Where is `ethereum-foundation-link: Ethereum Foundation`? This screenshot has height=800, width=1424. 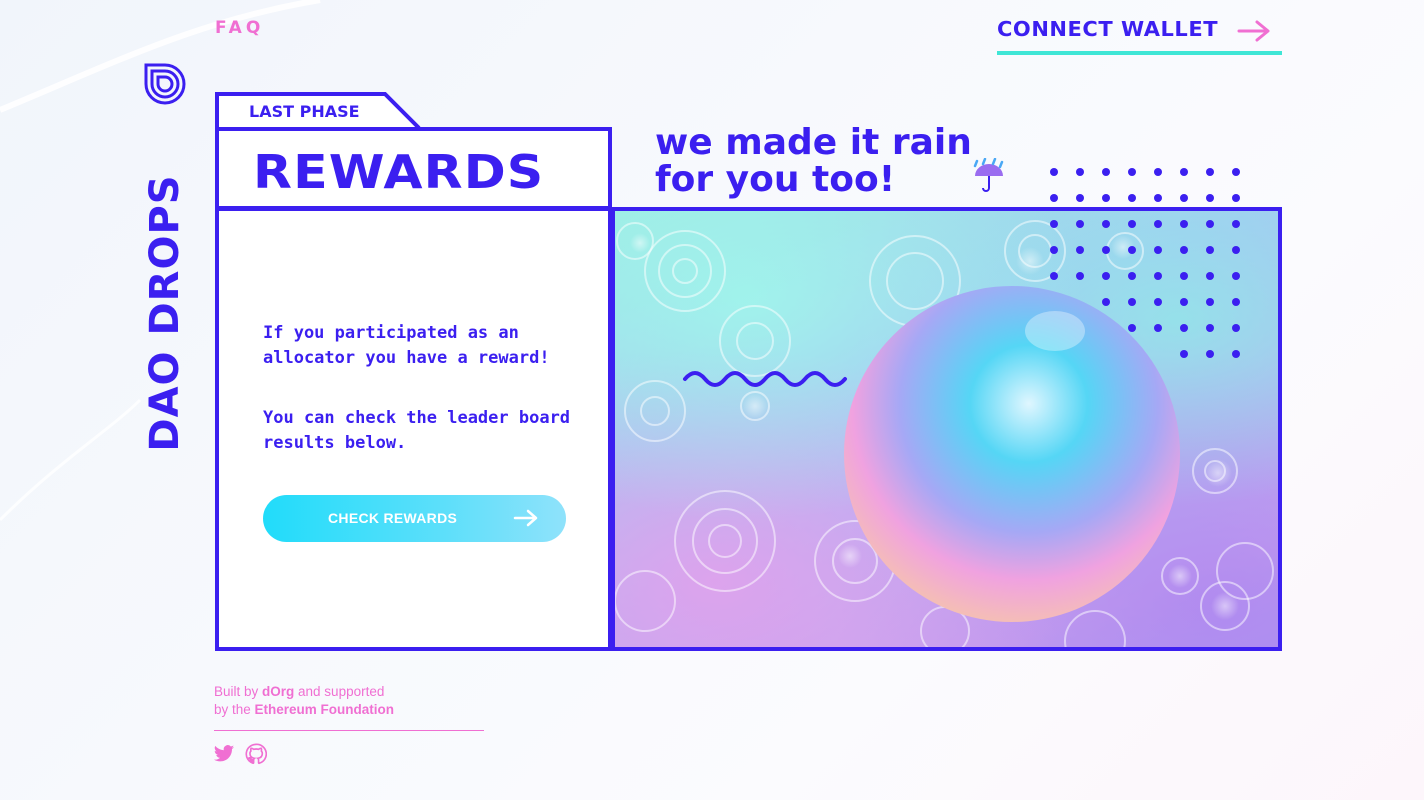
ethereum-foundation-link: Ethereum Foundation is located at coordinates (325, 709).